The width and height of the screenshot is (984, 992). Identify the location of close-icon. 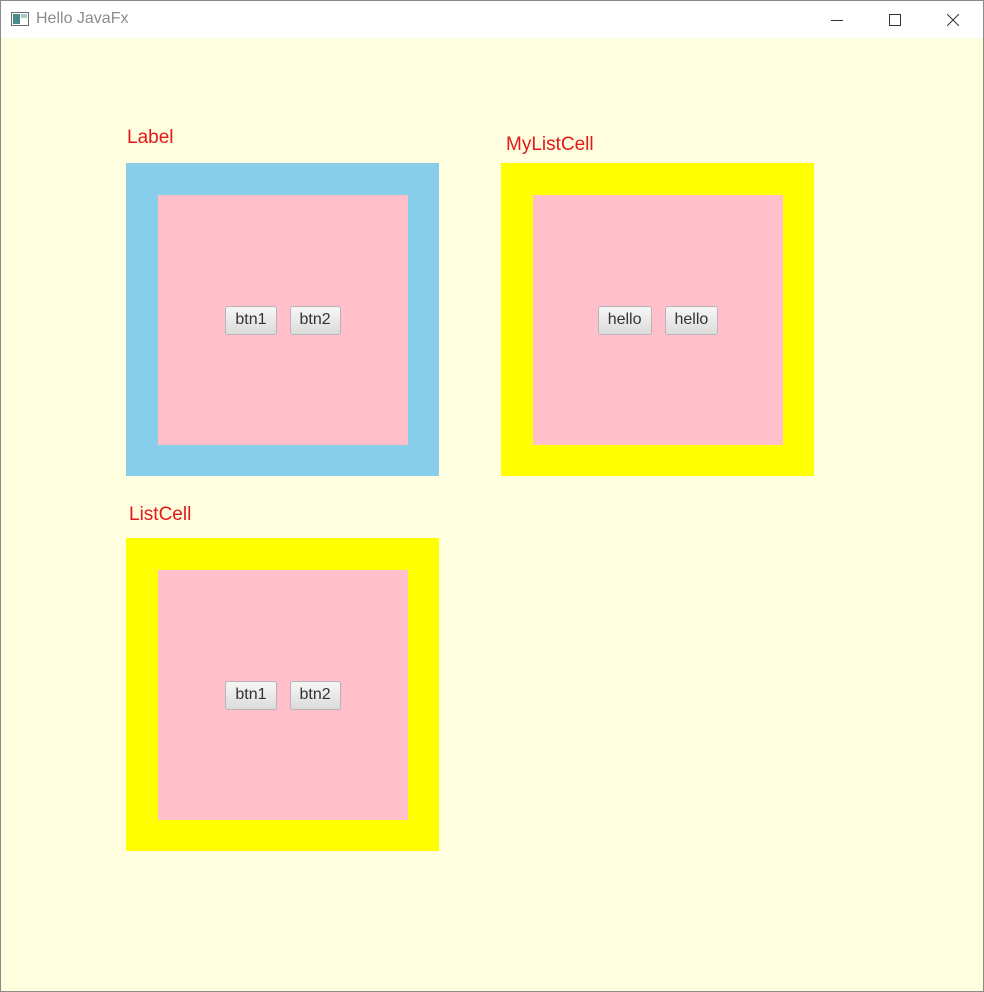
(953, 19).